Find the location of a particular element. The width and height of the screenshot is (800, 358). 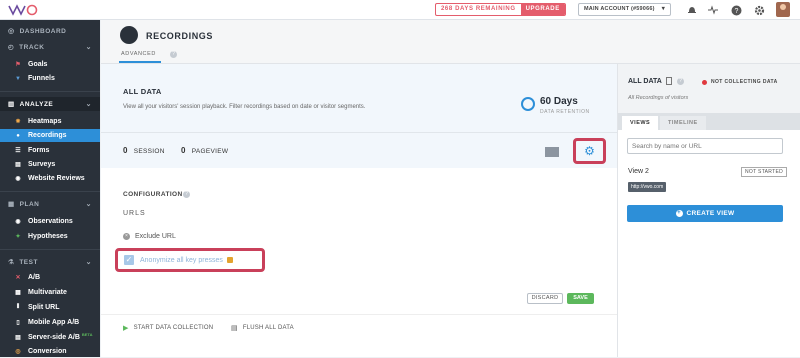

session-label: SESSION is located at coordinates (149, 151).